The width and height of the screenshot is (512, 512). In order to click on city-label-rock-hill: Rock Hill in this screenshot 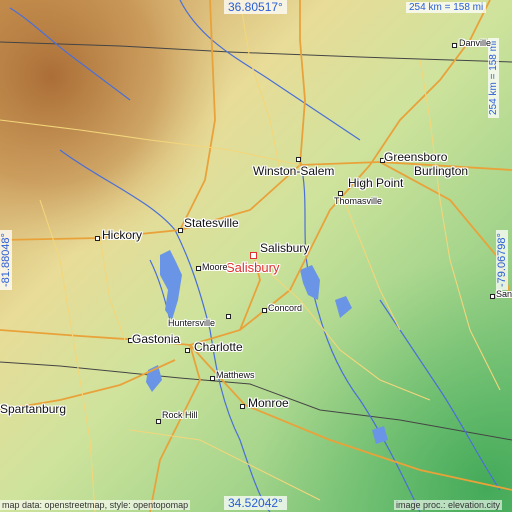, I will do `click(180, 415)`.